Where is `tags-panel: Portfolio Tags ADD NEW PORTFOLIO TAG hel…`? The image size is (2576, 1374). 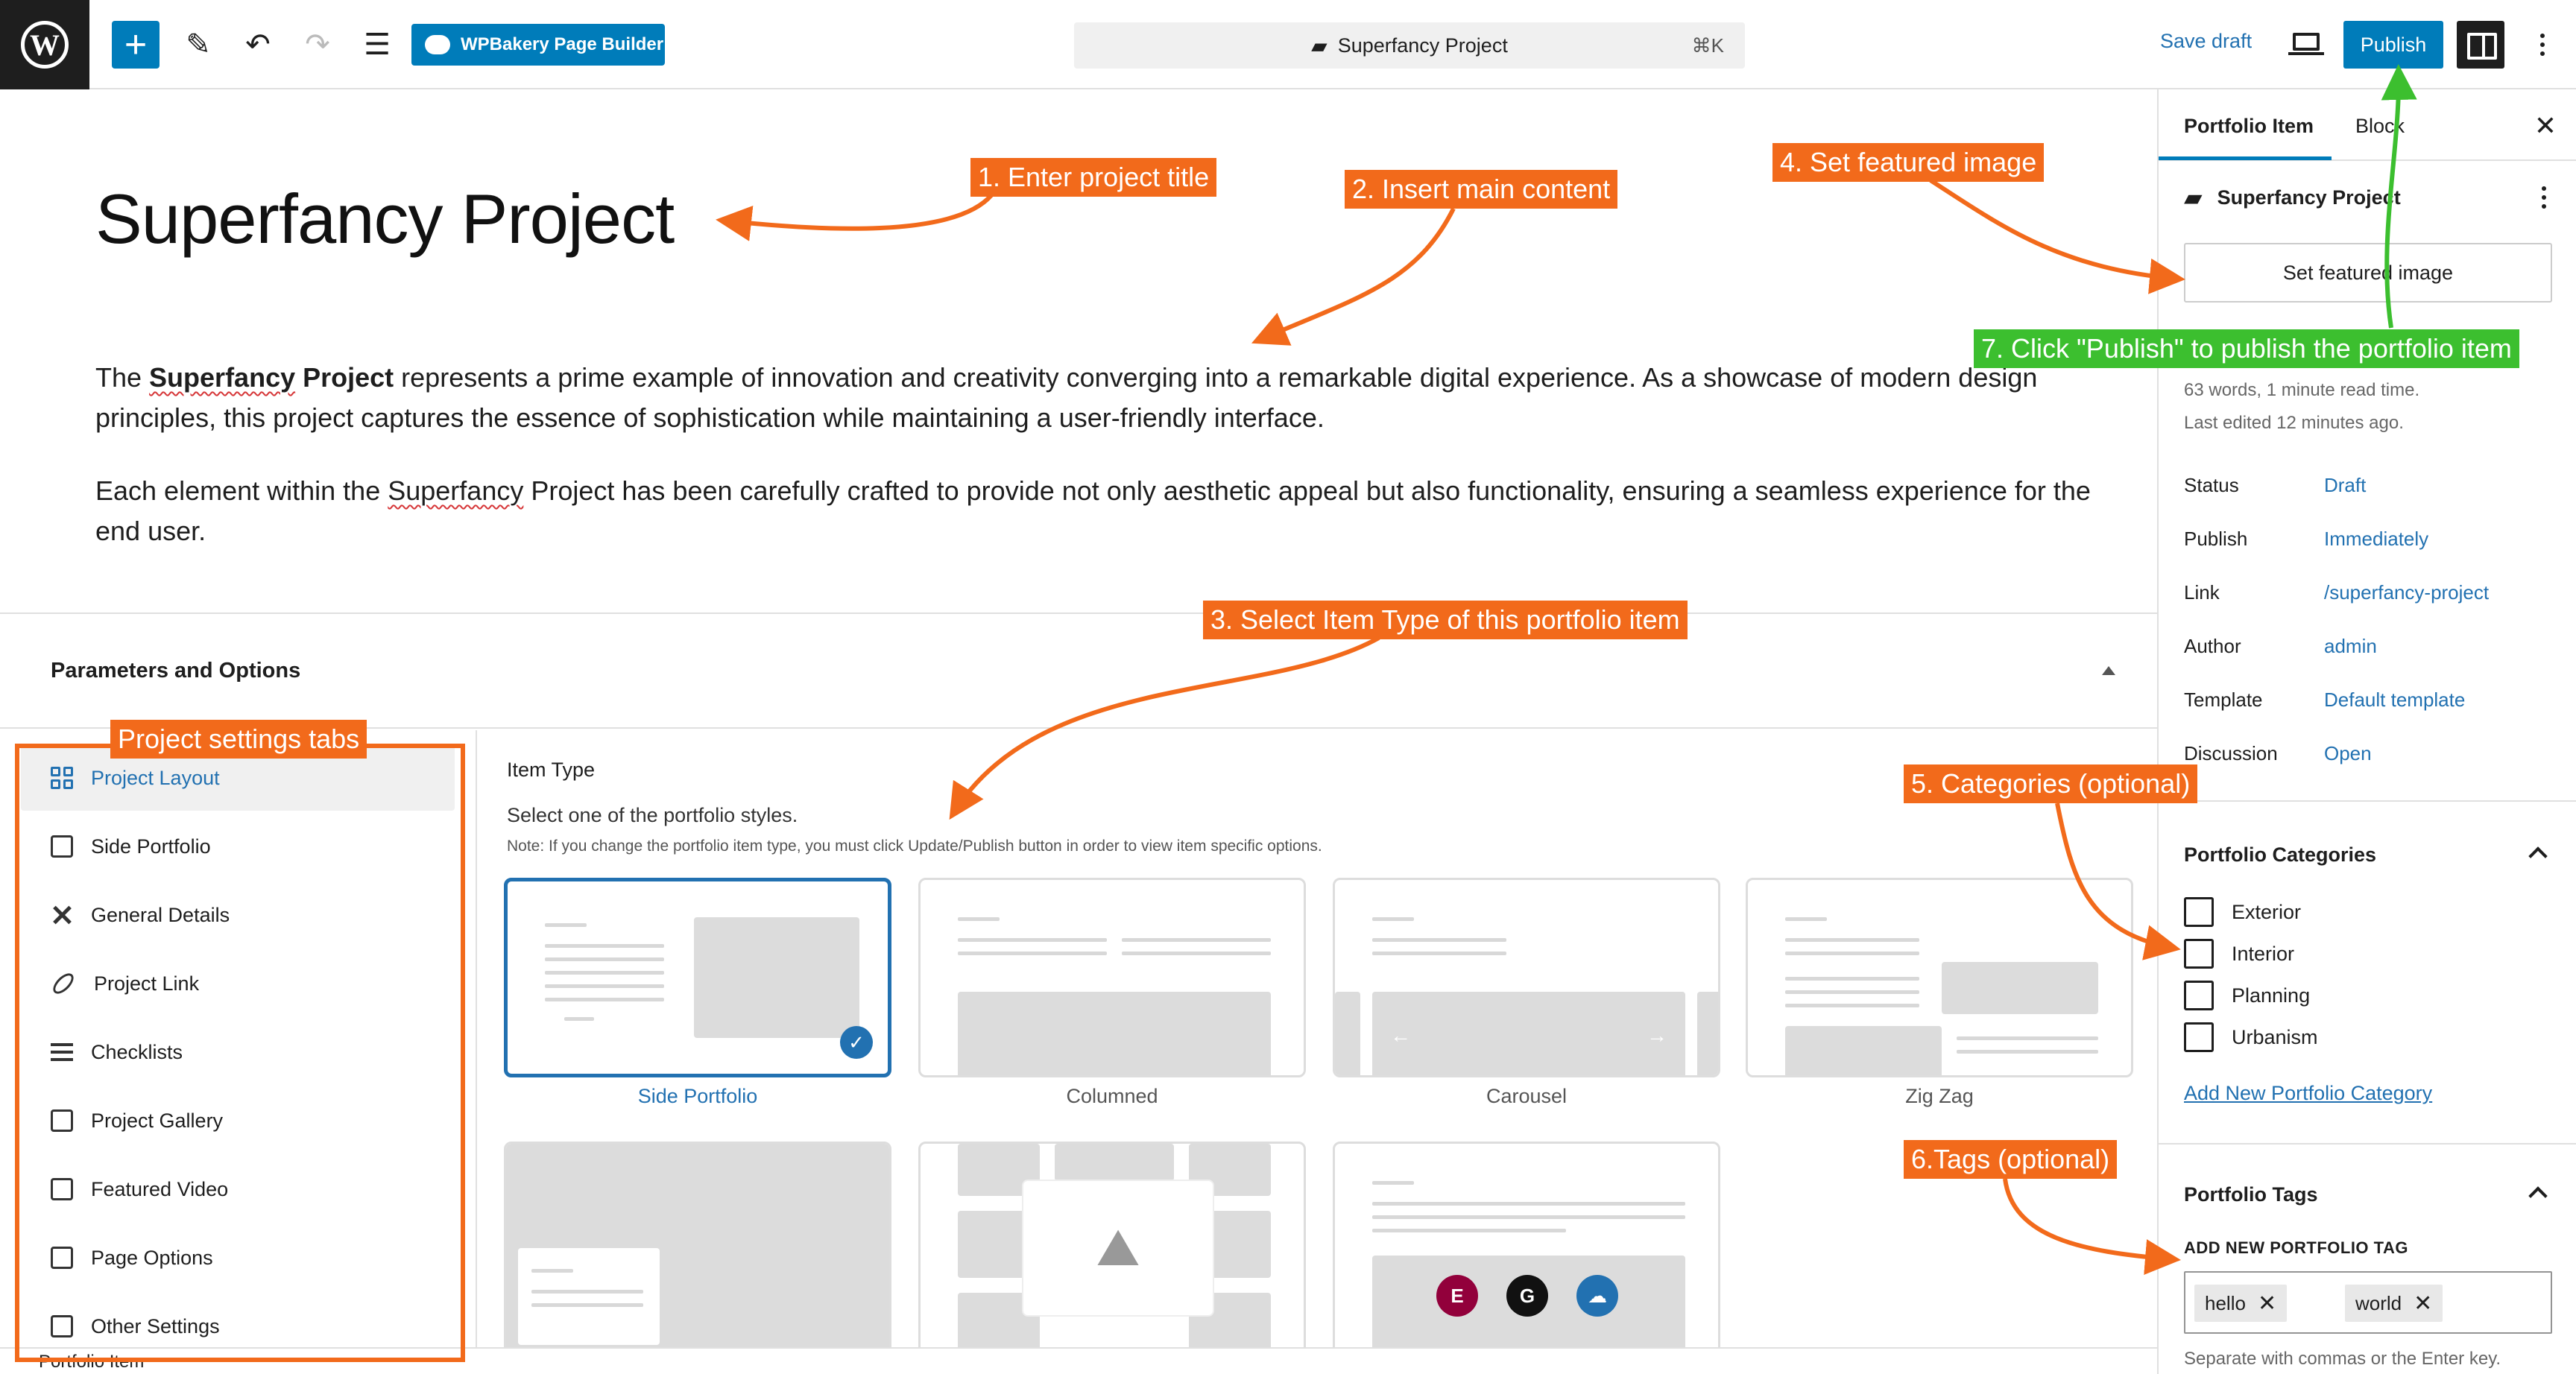 tags-panel: Portfolio Tags ADD NEW PORTFOLIO TAG hel… is located at coordinates (2367, 1258).